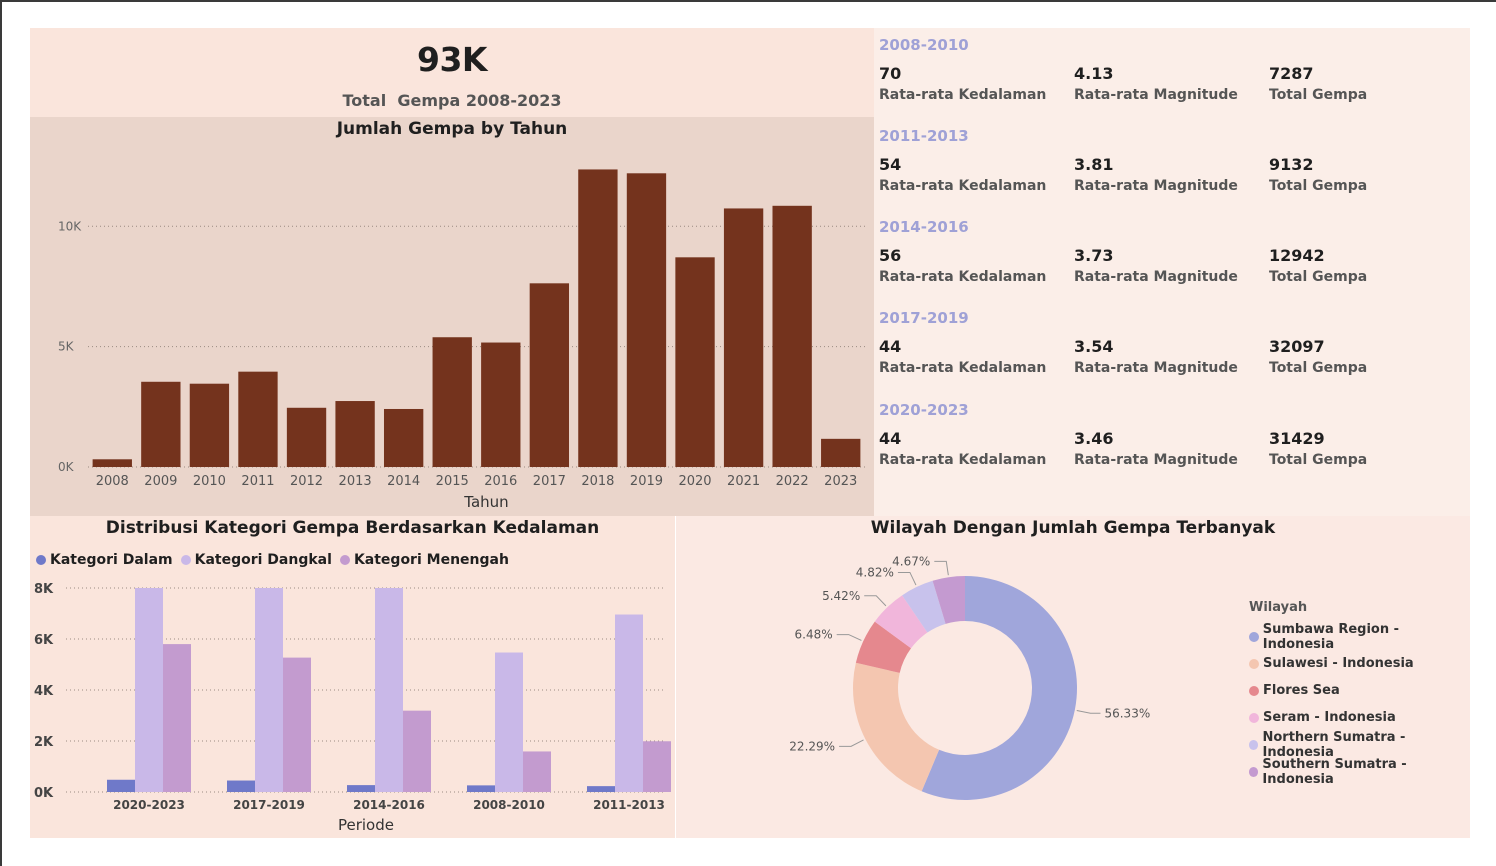 Image resolution: width=1496 pixels, height=866 pixels. I want to click on x-tick-label: 2023, so click(840, 481).